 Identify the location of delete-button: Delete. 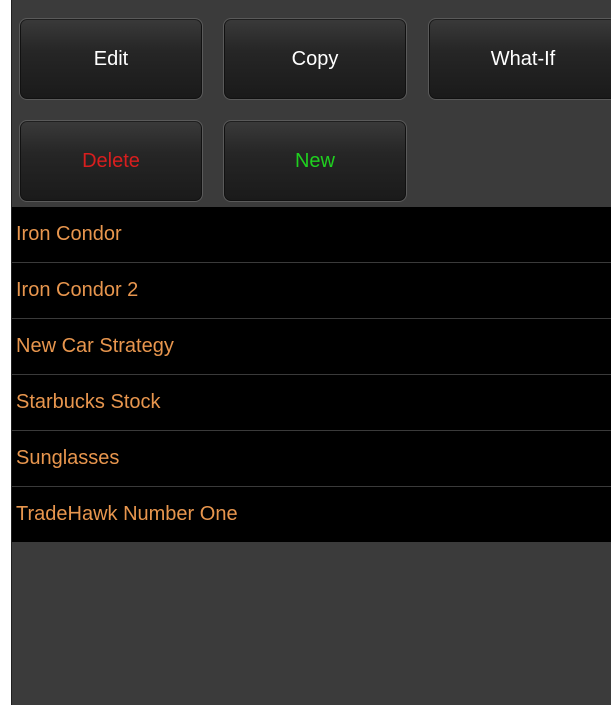
(111, 161).